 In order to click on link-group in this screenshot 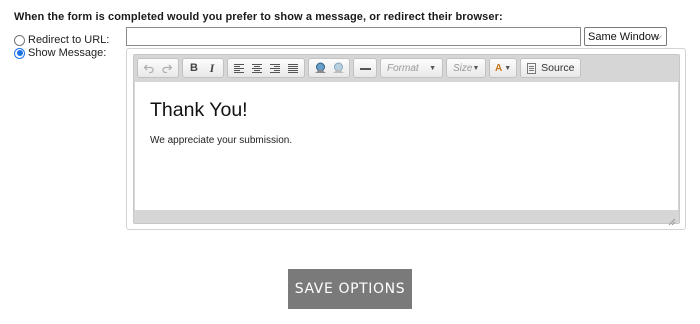, I will do `click(329, 68)`.